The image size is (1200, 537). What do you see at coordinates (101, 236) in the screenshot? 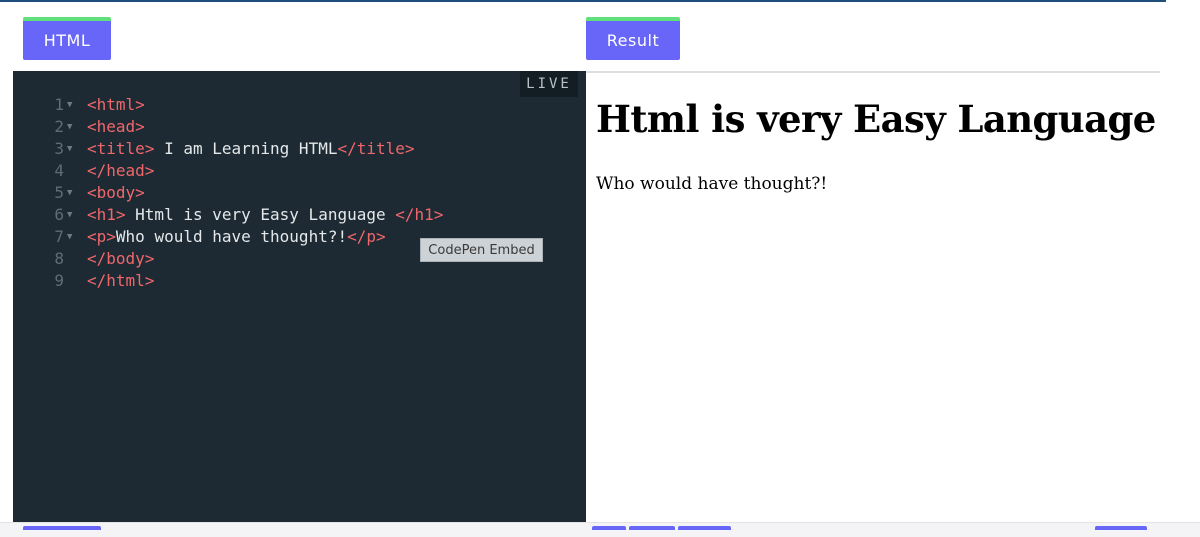
I see `code-tag: <p>` at bounding box center [101, 236].